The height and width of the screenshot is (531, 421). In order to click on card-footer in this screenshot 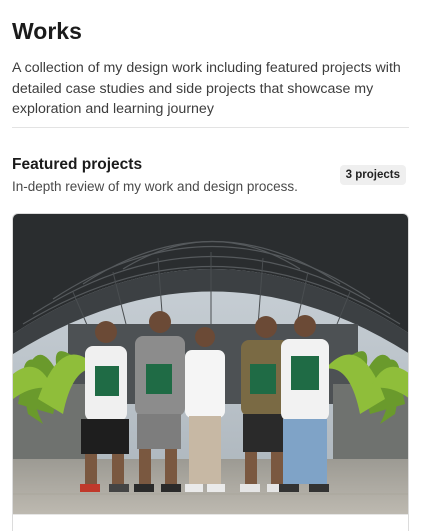, I will do `click(210, 522)`.